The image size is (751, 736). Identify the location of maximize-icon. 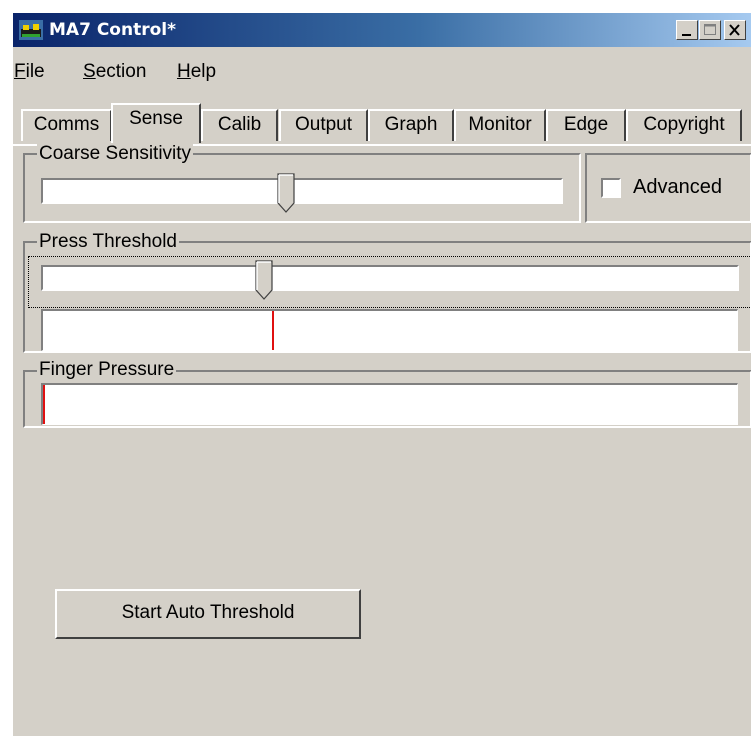
(710, 29).